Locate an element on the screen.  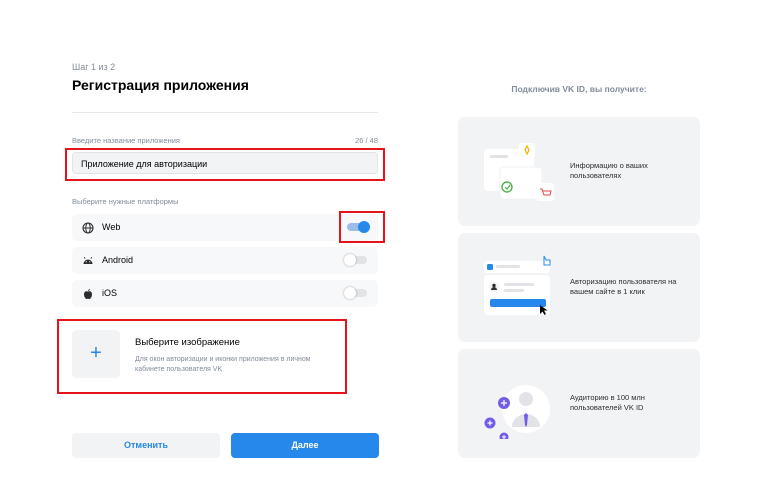
benefits-heading: Подключив VK ID, вы получите: is located at coordinates (579, 89).